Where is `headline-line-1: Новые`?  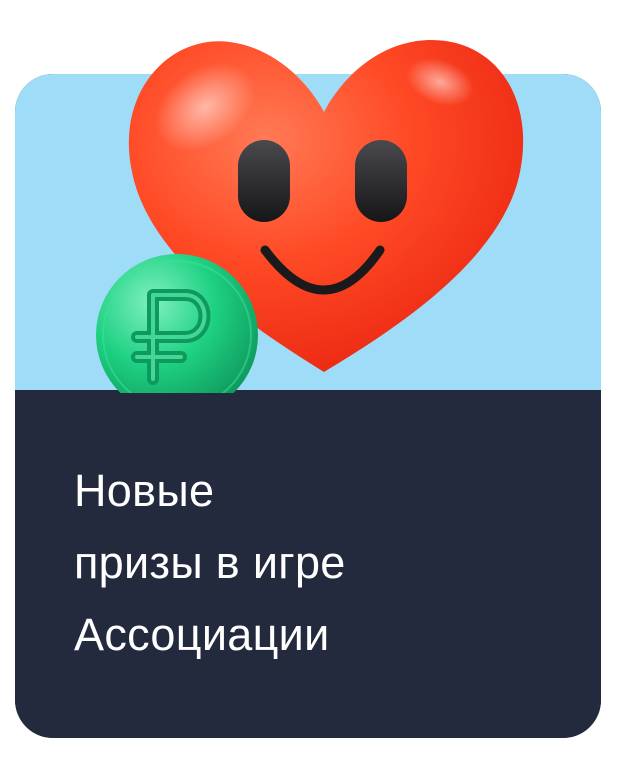
headline-line-1: Новые is located at coordinates (144, 490).